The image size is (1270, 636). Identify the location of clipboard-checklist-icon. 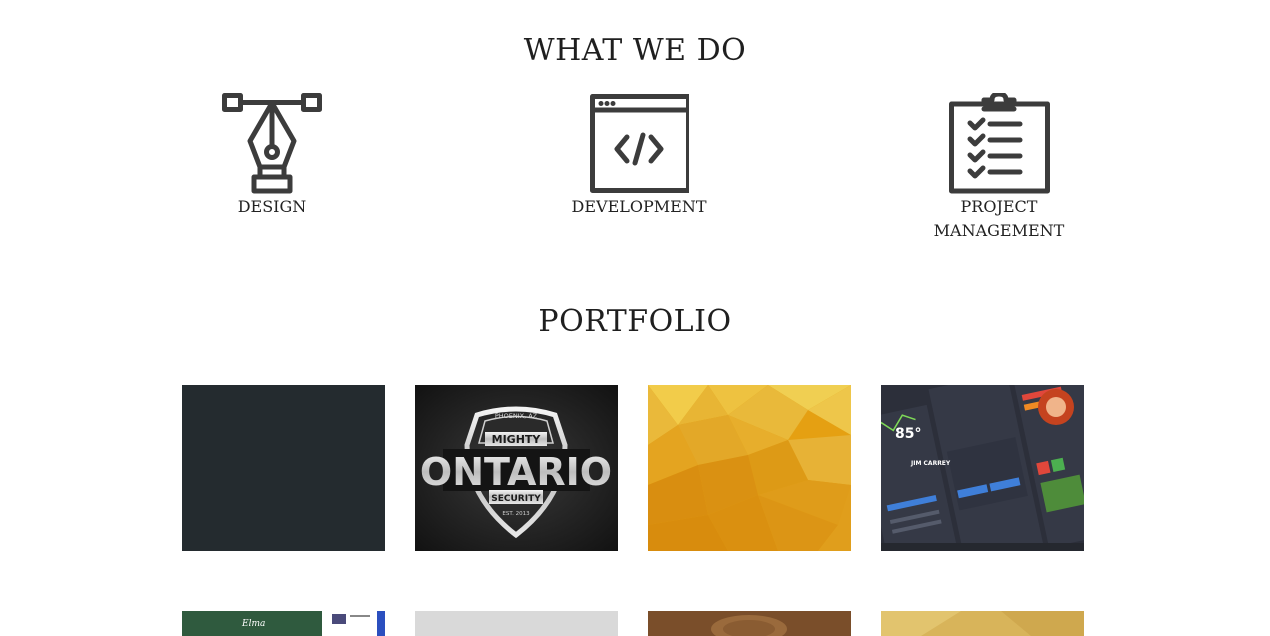
(999, 143).